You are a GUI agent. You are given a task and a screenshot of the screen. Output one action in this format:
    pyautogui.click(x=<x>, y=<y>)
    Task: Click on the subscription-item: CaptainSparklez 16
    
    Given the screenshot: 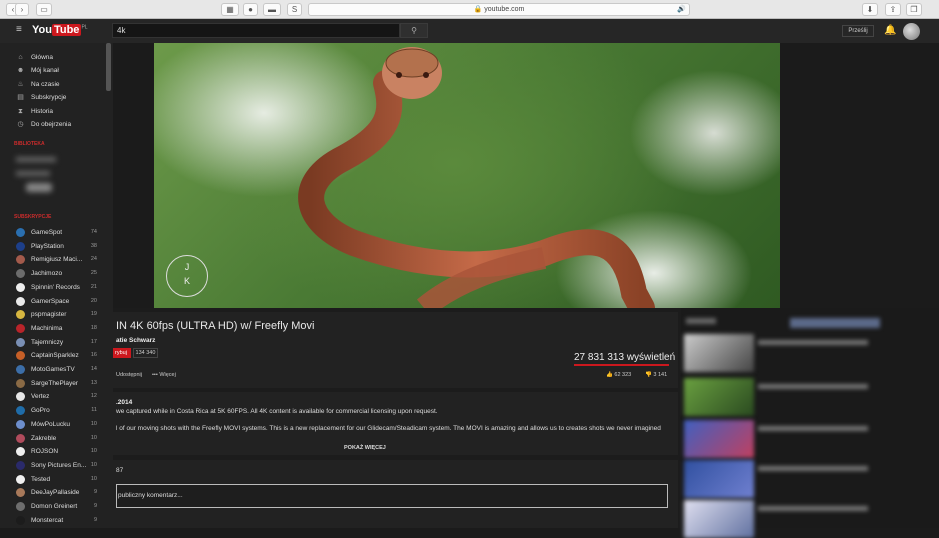 What is the action you would take?
    pyautogui.click(x=53, y=355)
    